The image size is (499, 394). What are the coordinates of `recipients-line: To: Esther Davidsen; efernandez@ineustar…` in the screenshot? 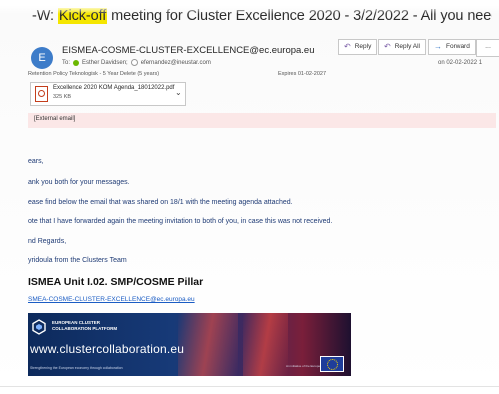 It's located at (136, 62).